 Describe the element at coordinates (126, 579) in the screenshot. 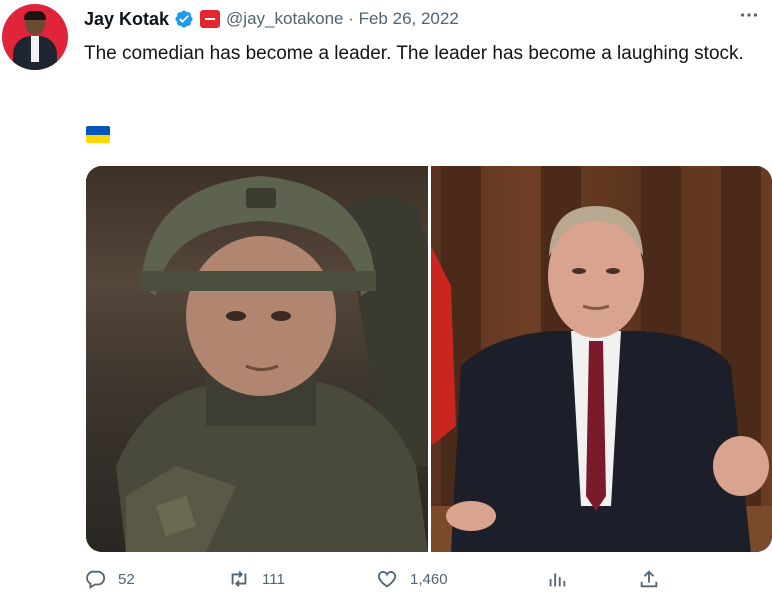

I see `reply-count: 52` at that location.